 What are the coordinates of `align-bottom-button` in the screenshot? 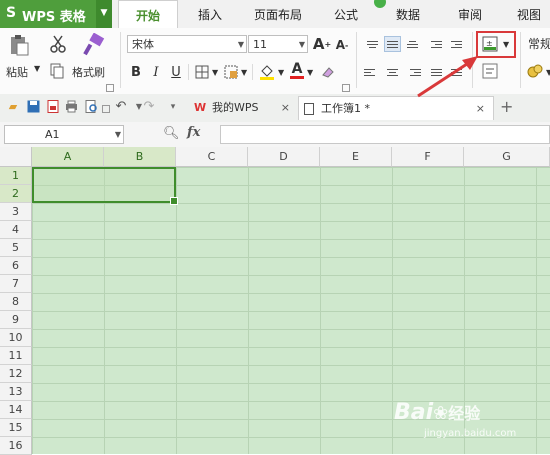 It's located at (412, 44).